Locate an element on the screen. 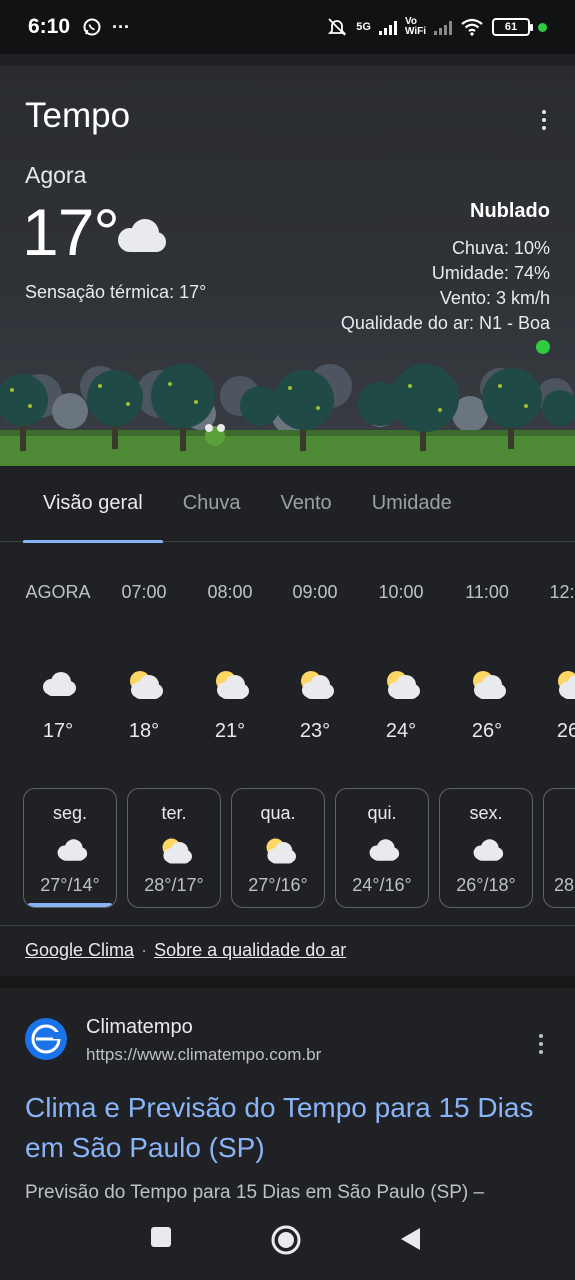  overflow-notifications: ··· is located at coordinates (121, 26).